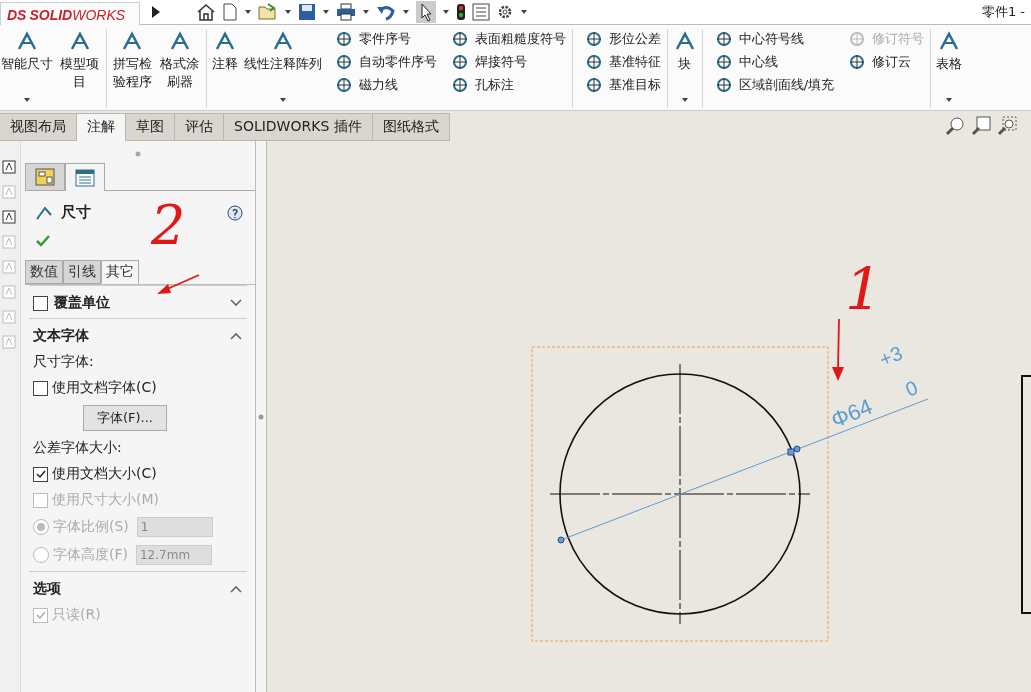  Describe the element at coordinates (774, 39) in the screenshot. I see `ribbon-tool-button: 中心符号线` at that location.